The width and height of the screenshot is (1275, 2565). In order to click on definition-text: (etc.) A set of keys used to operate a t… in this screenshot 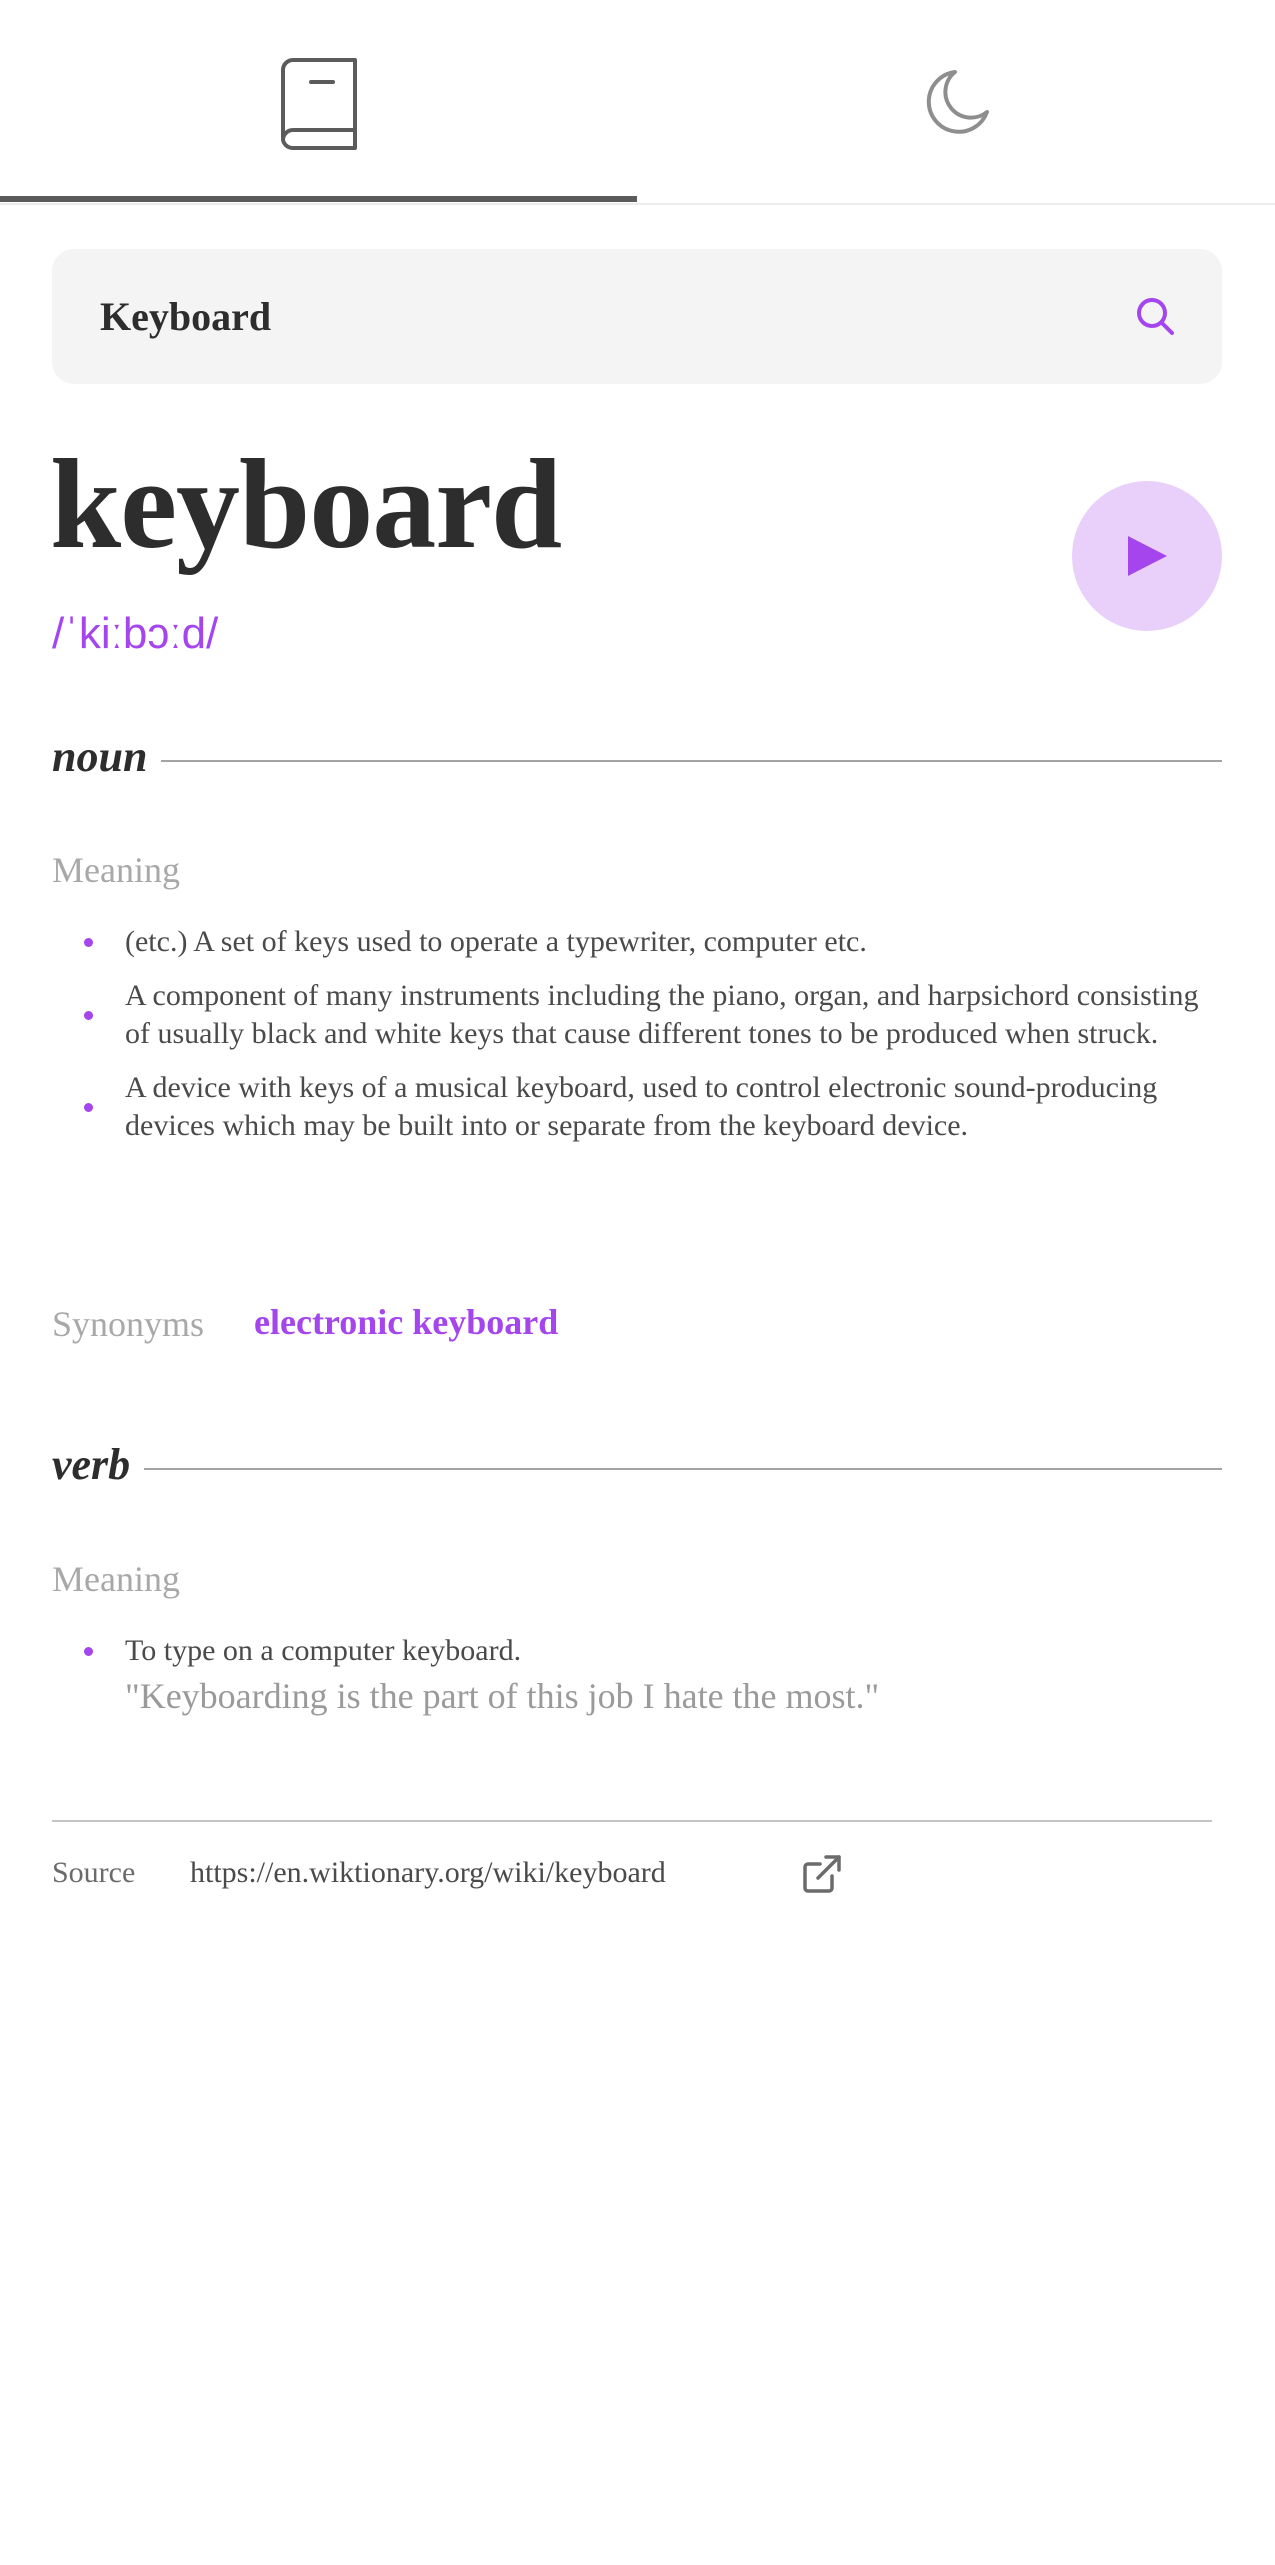, I will do `click(496, 941)`.